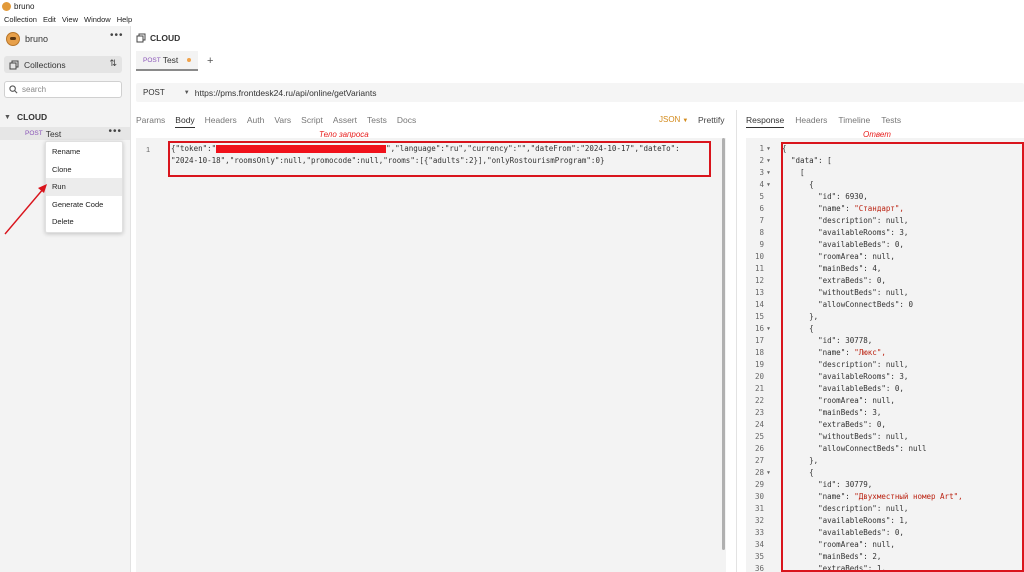  What do you see at coordinates (759, 436) in the screenshot?
I see `response-line-number: 25` at bounding box center [759, 436].